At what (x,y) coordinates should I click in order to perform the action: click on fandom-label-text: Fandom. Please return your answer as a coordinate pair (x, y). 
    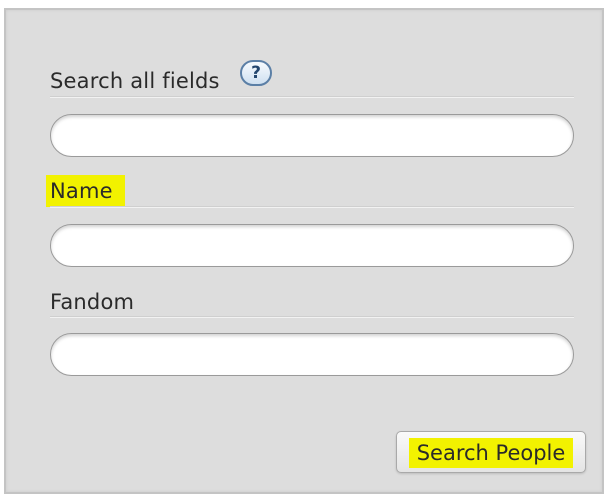
    Looking at the image, I should click on (92, 302).